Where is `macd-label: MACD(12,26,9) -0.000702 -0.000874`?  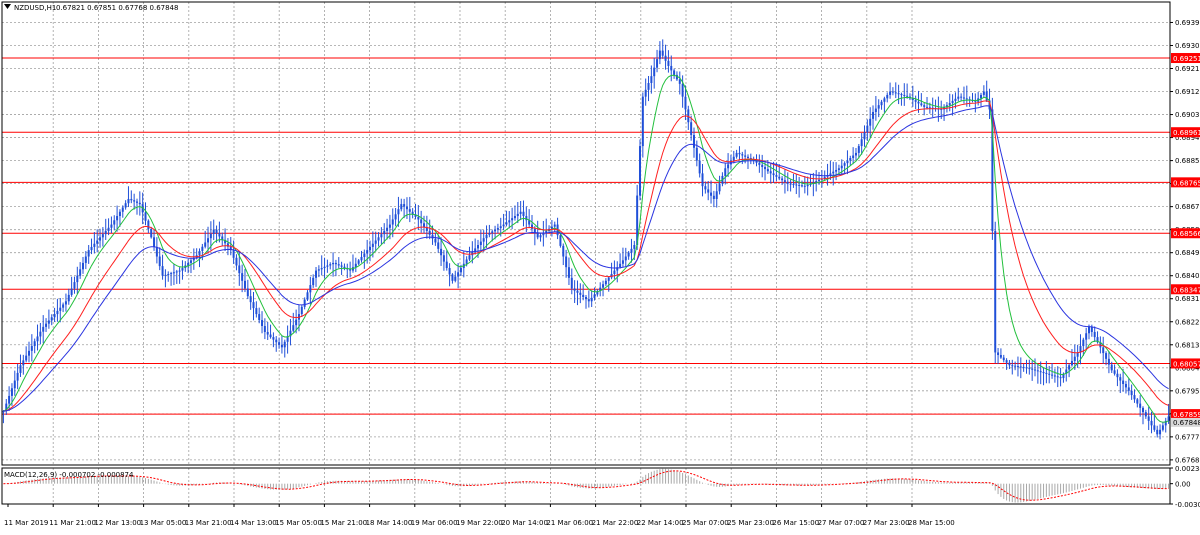 macd-label: MACD(12,26,9) -0.000702 -0.000874 is located at coordinates (69, 475).